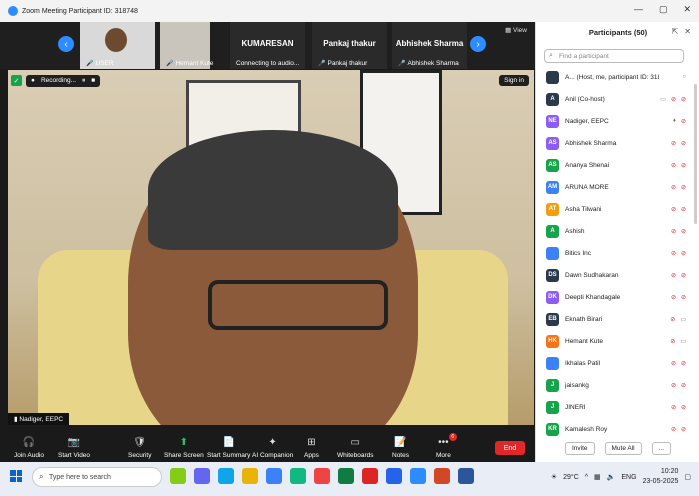  Describe the element at coordinates (346, 476) in the screenshot. I see `excel-icon` at that location.